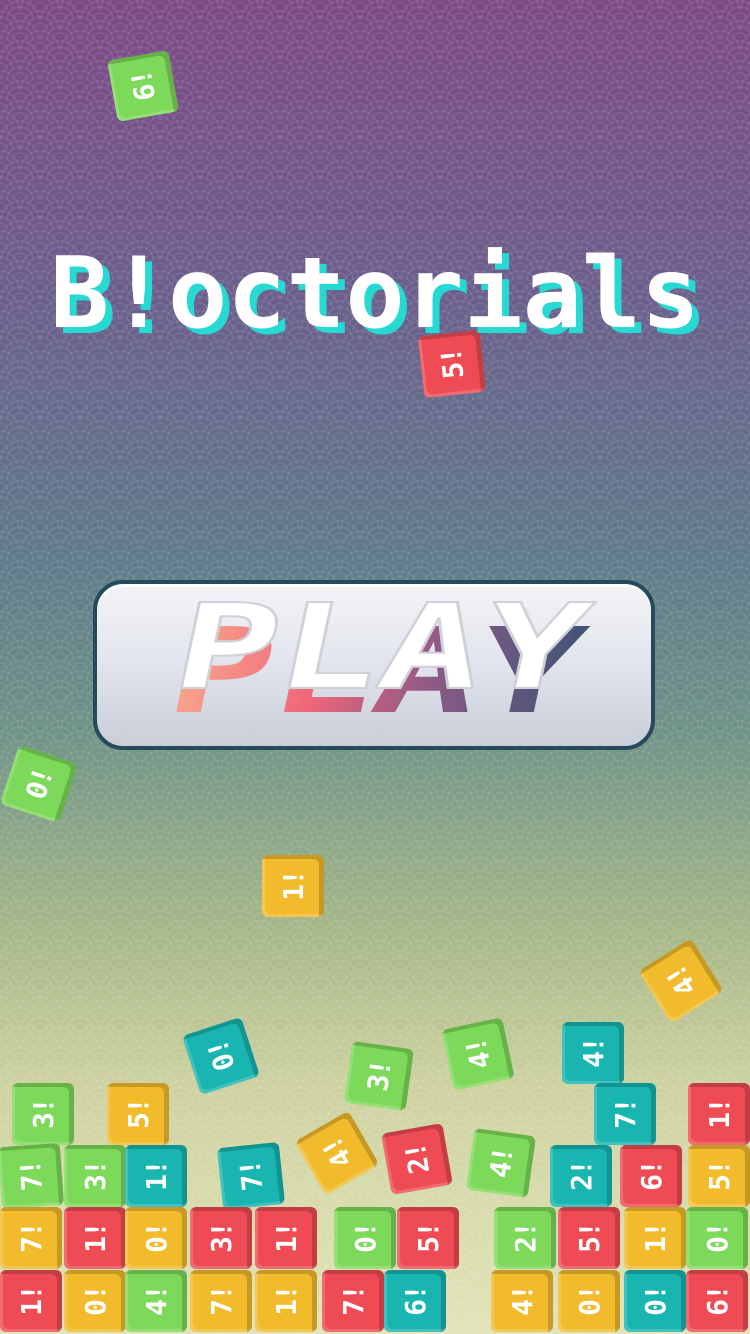 This screenshot has width=750, height=1334. I want to click on play-button: PLAY PLAY, so click(374, 665).